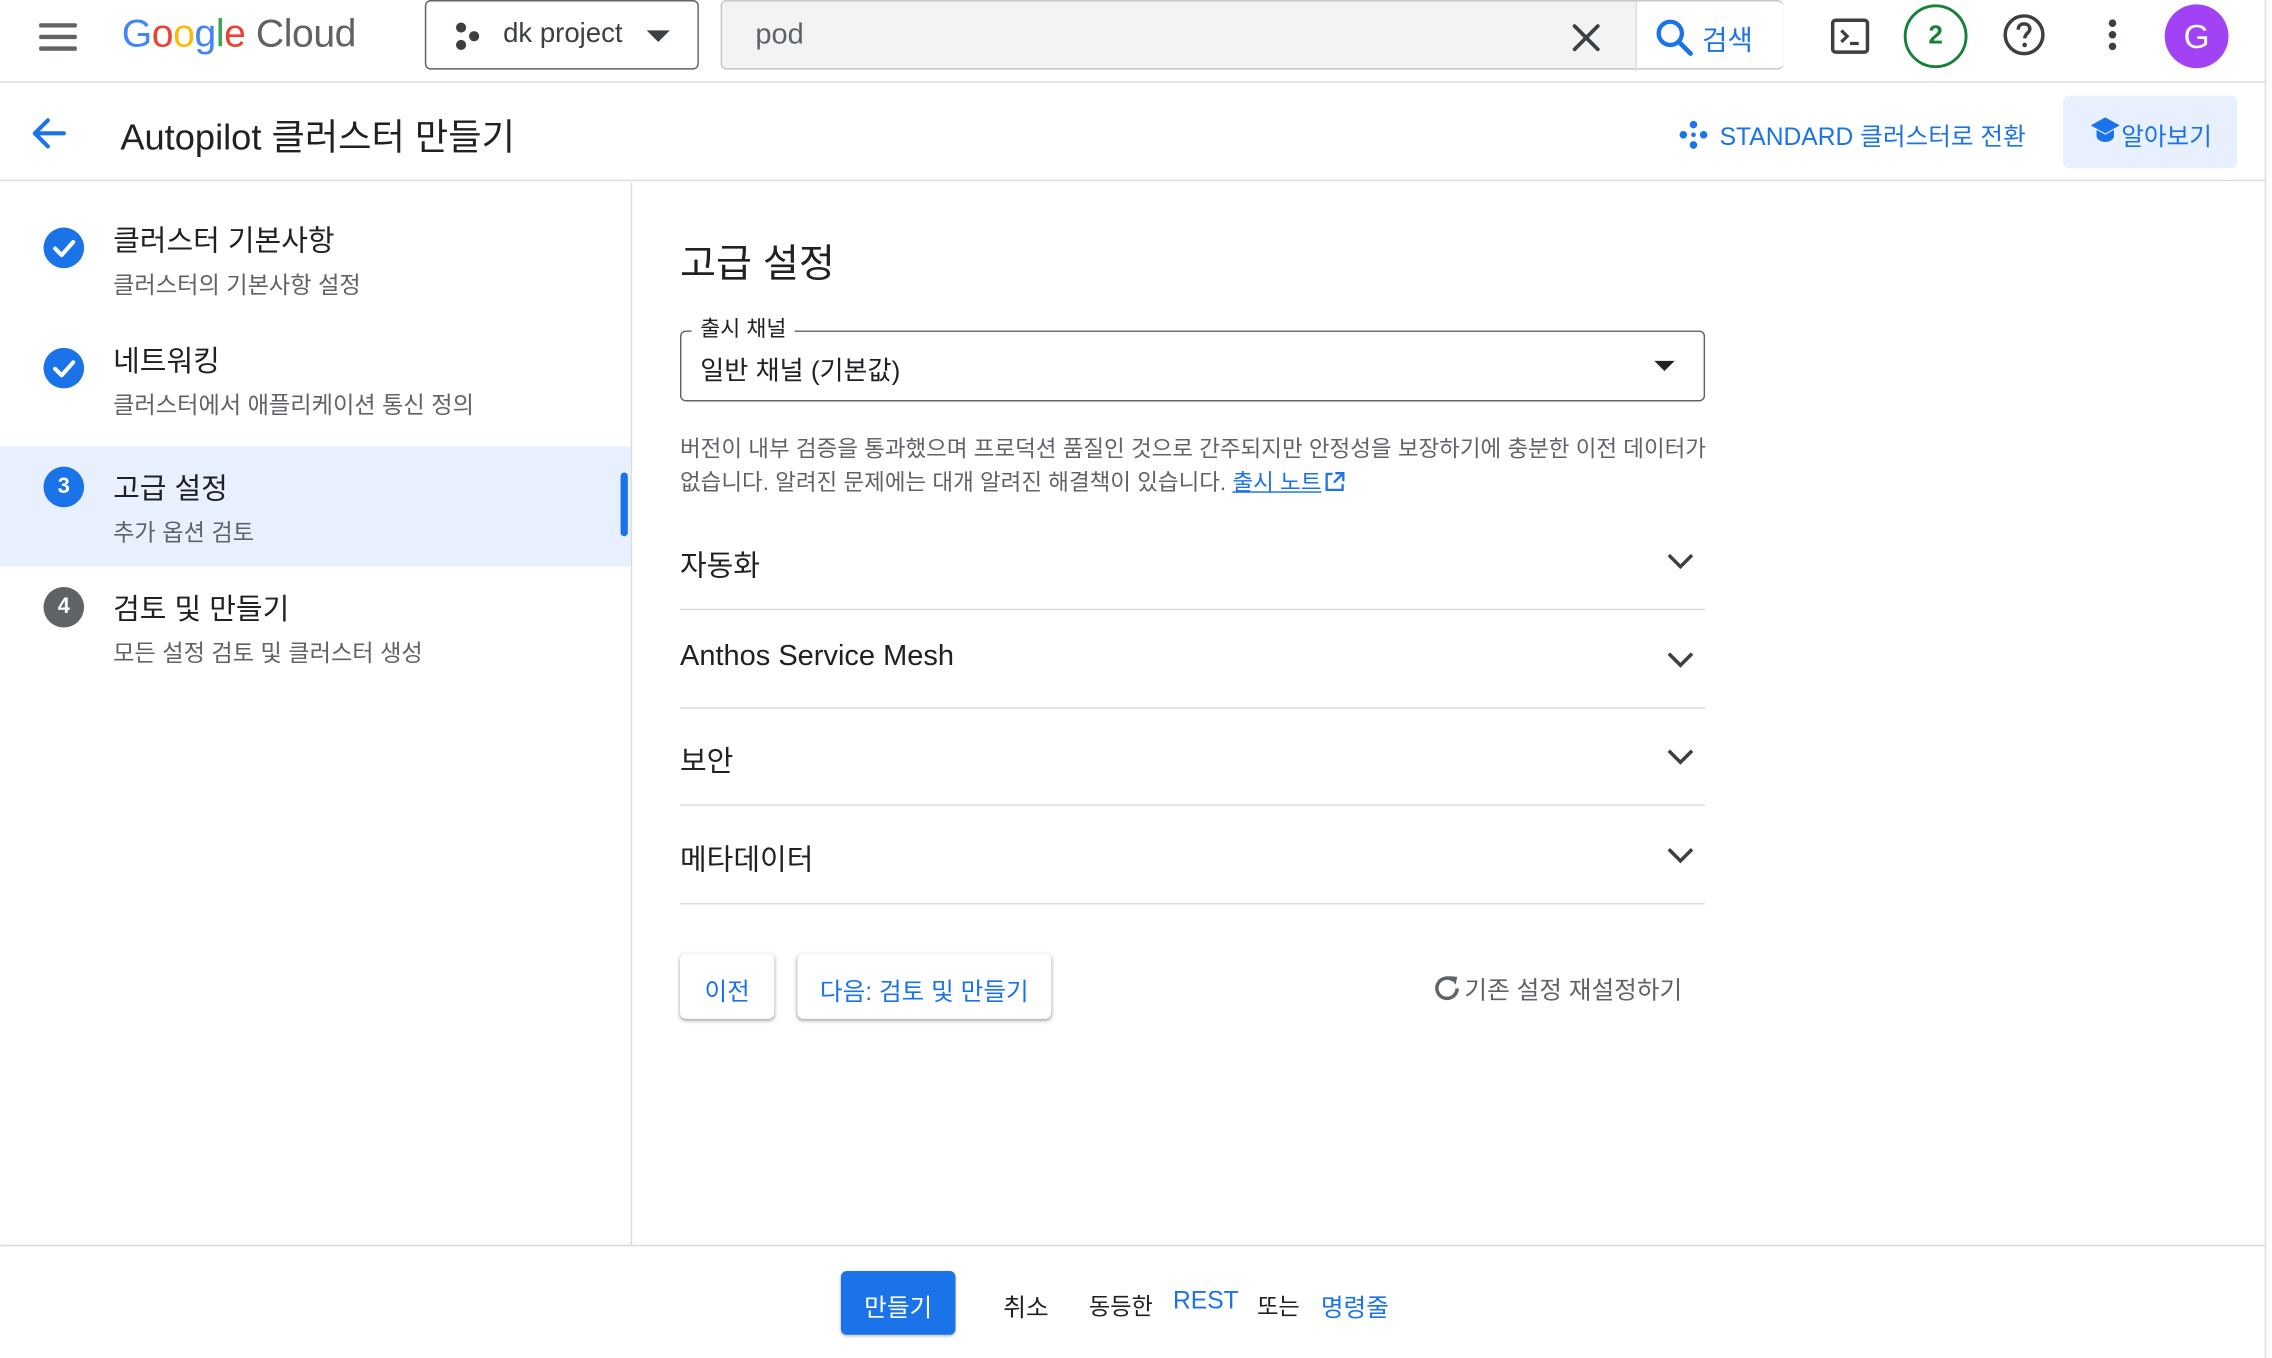 The width and height of the screenshot is (2272, 1358). What do you see at coordinates (1586, 38) in the screenshot?
I see `close-icon` at bounding box center [1586, 38].